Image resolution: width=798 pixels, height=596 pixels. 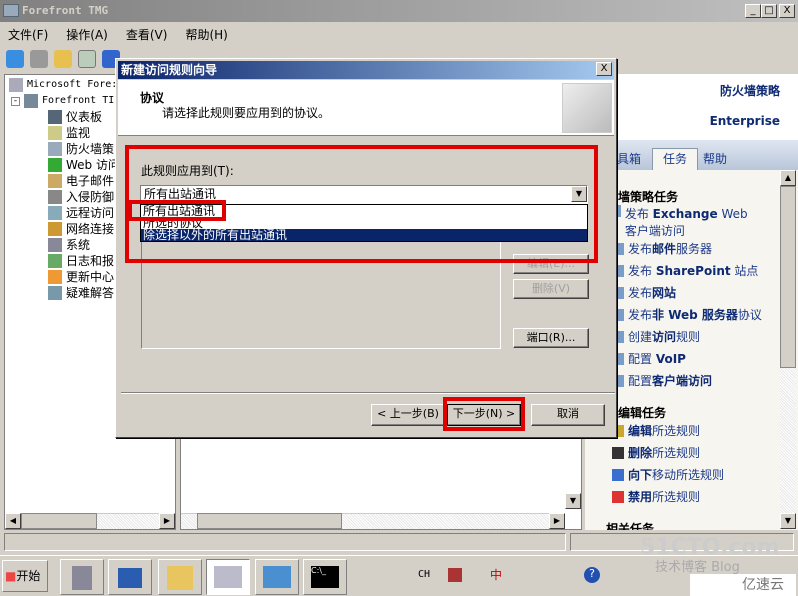 I want to click on tree-item: 网络连接, so click(x=81, y=229).